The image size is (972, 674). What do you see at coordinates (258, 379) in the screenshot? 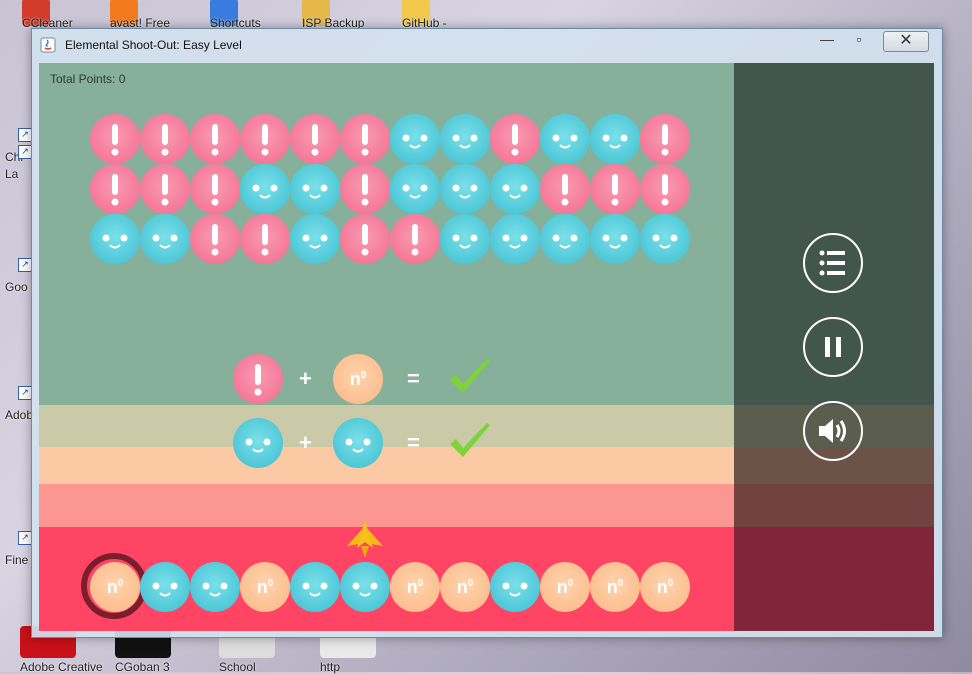
I see `hint-red-ball` at bounding box center [258, 379].